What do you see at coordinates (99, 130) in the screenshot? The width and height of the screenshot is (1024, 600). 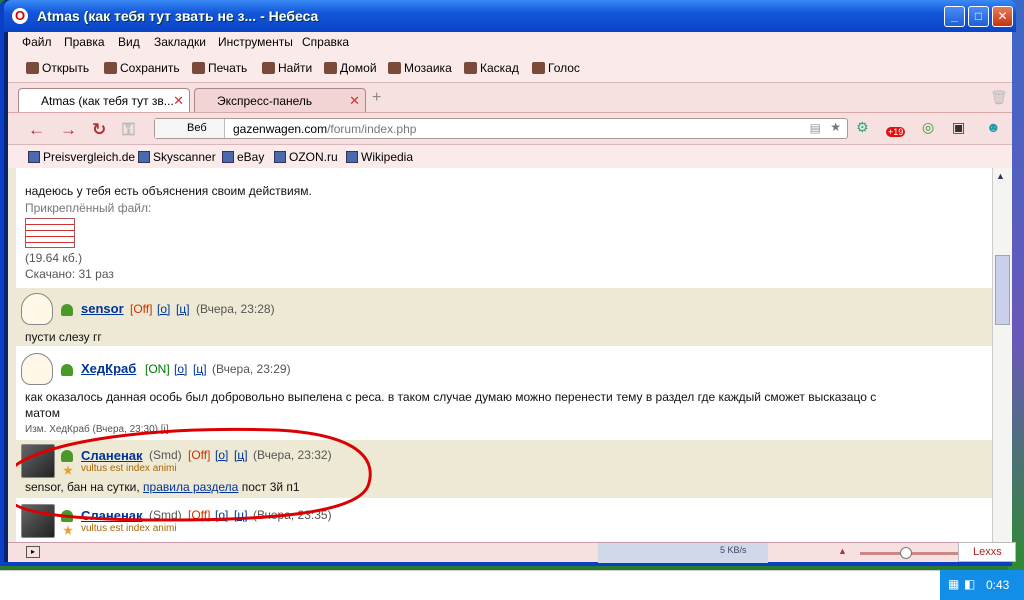 I see `reload-icon: ↻` at bounding box center [99, 130].